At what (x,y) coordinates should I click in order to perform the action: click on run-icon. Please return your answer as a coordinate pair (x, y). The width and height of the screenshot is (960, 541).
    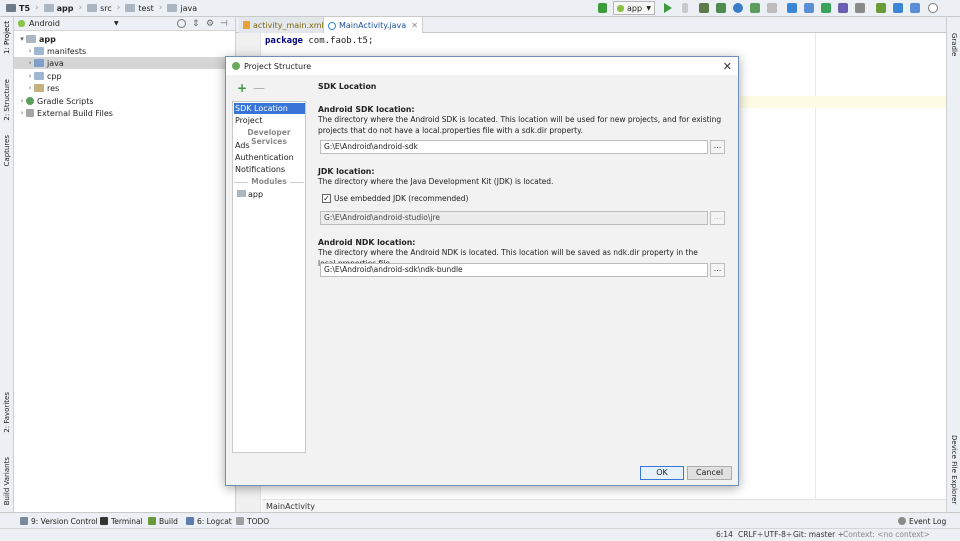
    Looking at the image, I should click on (668, 8).